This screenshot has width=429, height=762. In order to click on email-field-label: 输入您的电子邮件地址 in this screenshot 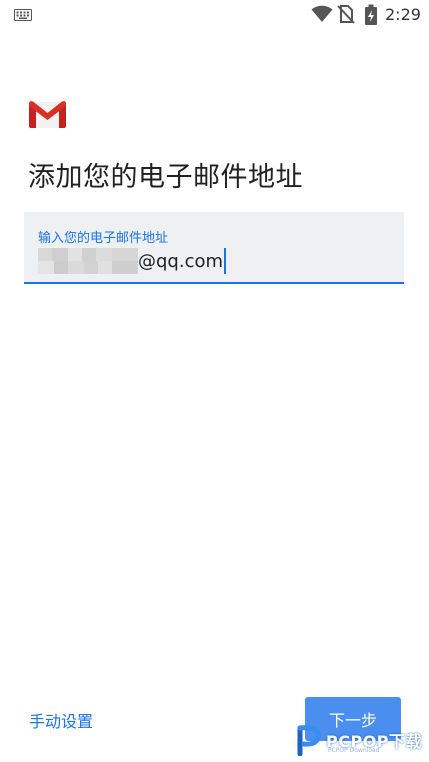, I will do `click(103, 238)`.